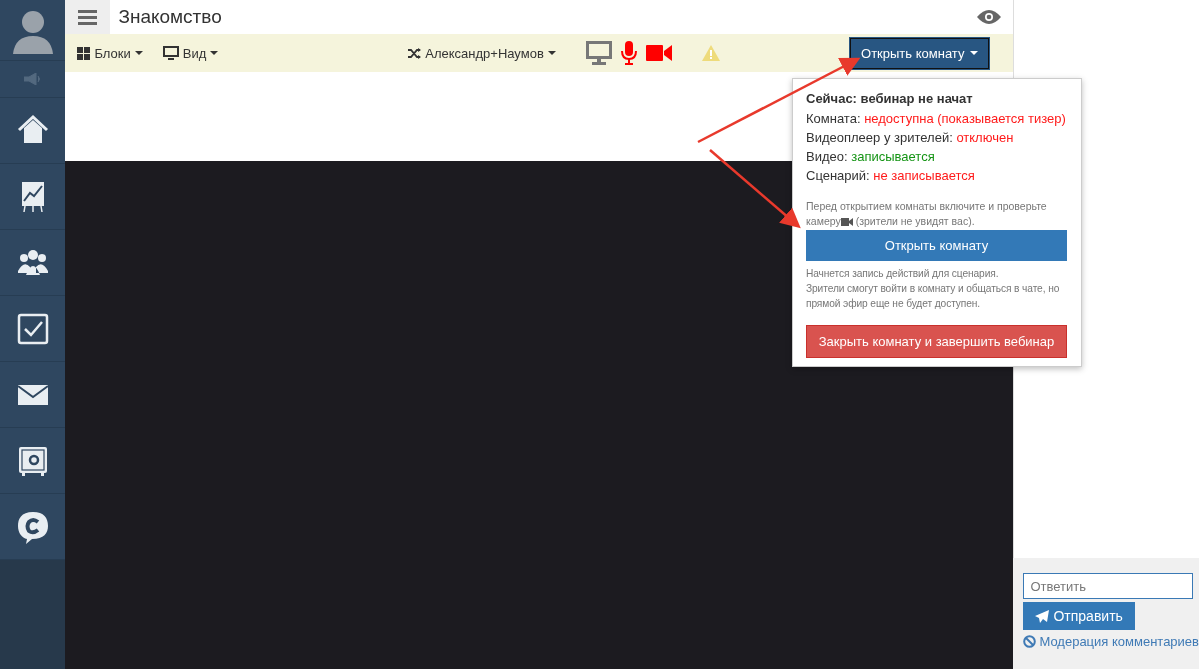 The width and height of the screenshot is (1199, 669). What do you see at coordinates (893, 156) in the screenshot?
I see `status-value: записывается` at bounding box center [893, 156].